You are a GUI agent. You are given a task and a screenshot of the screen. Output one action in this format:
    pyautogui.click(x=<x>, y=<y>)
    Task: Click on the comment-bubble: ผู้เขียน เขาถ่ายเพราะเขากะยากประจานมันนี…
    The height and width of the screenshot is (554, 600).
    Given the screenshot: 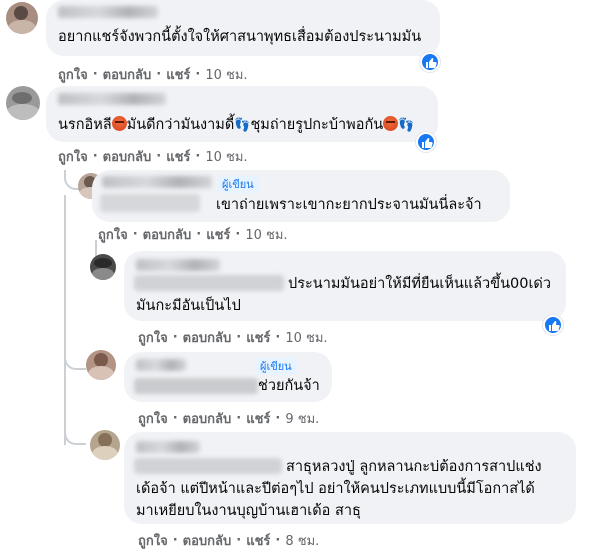 What is the action you would take?
    pyautogui.click(x=301, y=196)
    